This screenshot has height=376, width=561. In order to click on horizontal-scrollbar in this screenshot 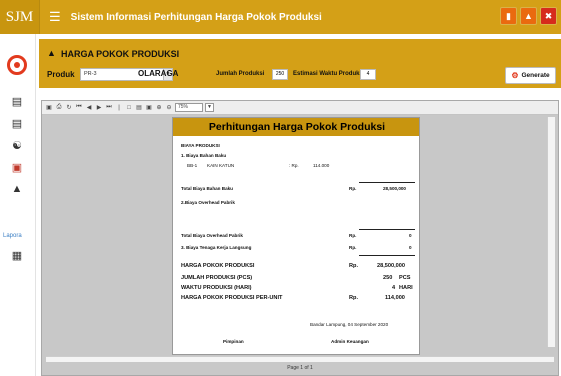, I will do `click(300, 359)`.